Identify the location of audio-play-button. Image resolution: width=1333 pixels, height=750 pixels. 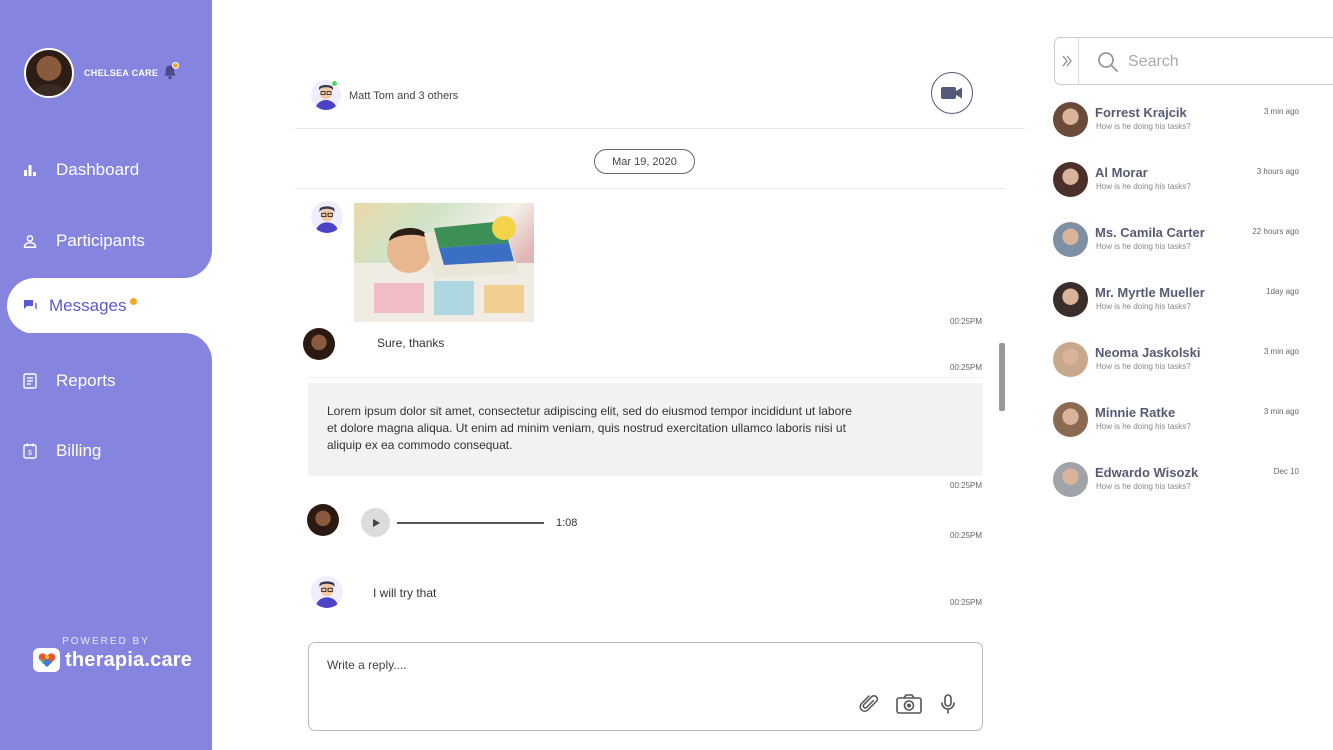
(375, 522).